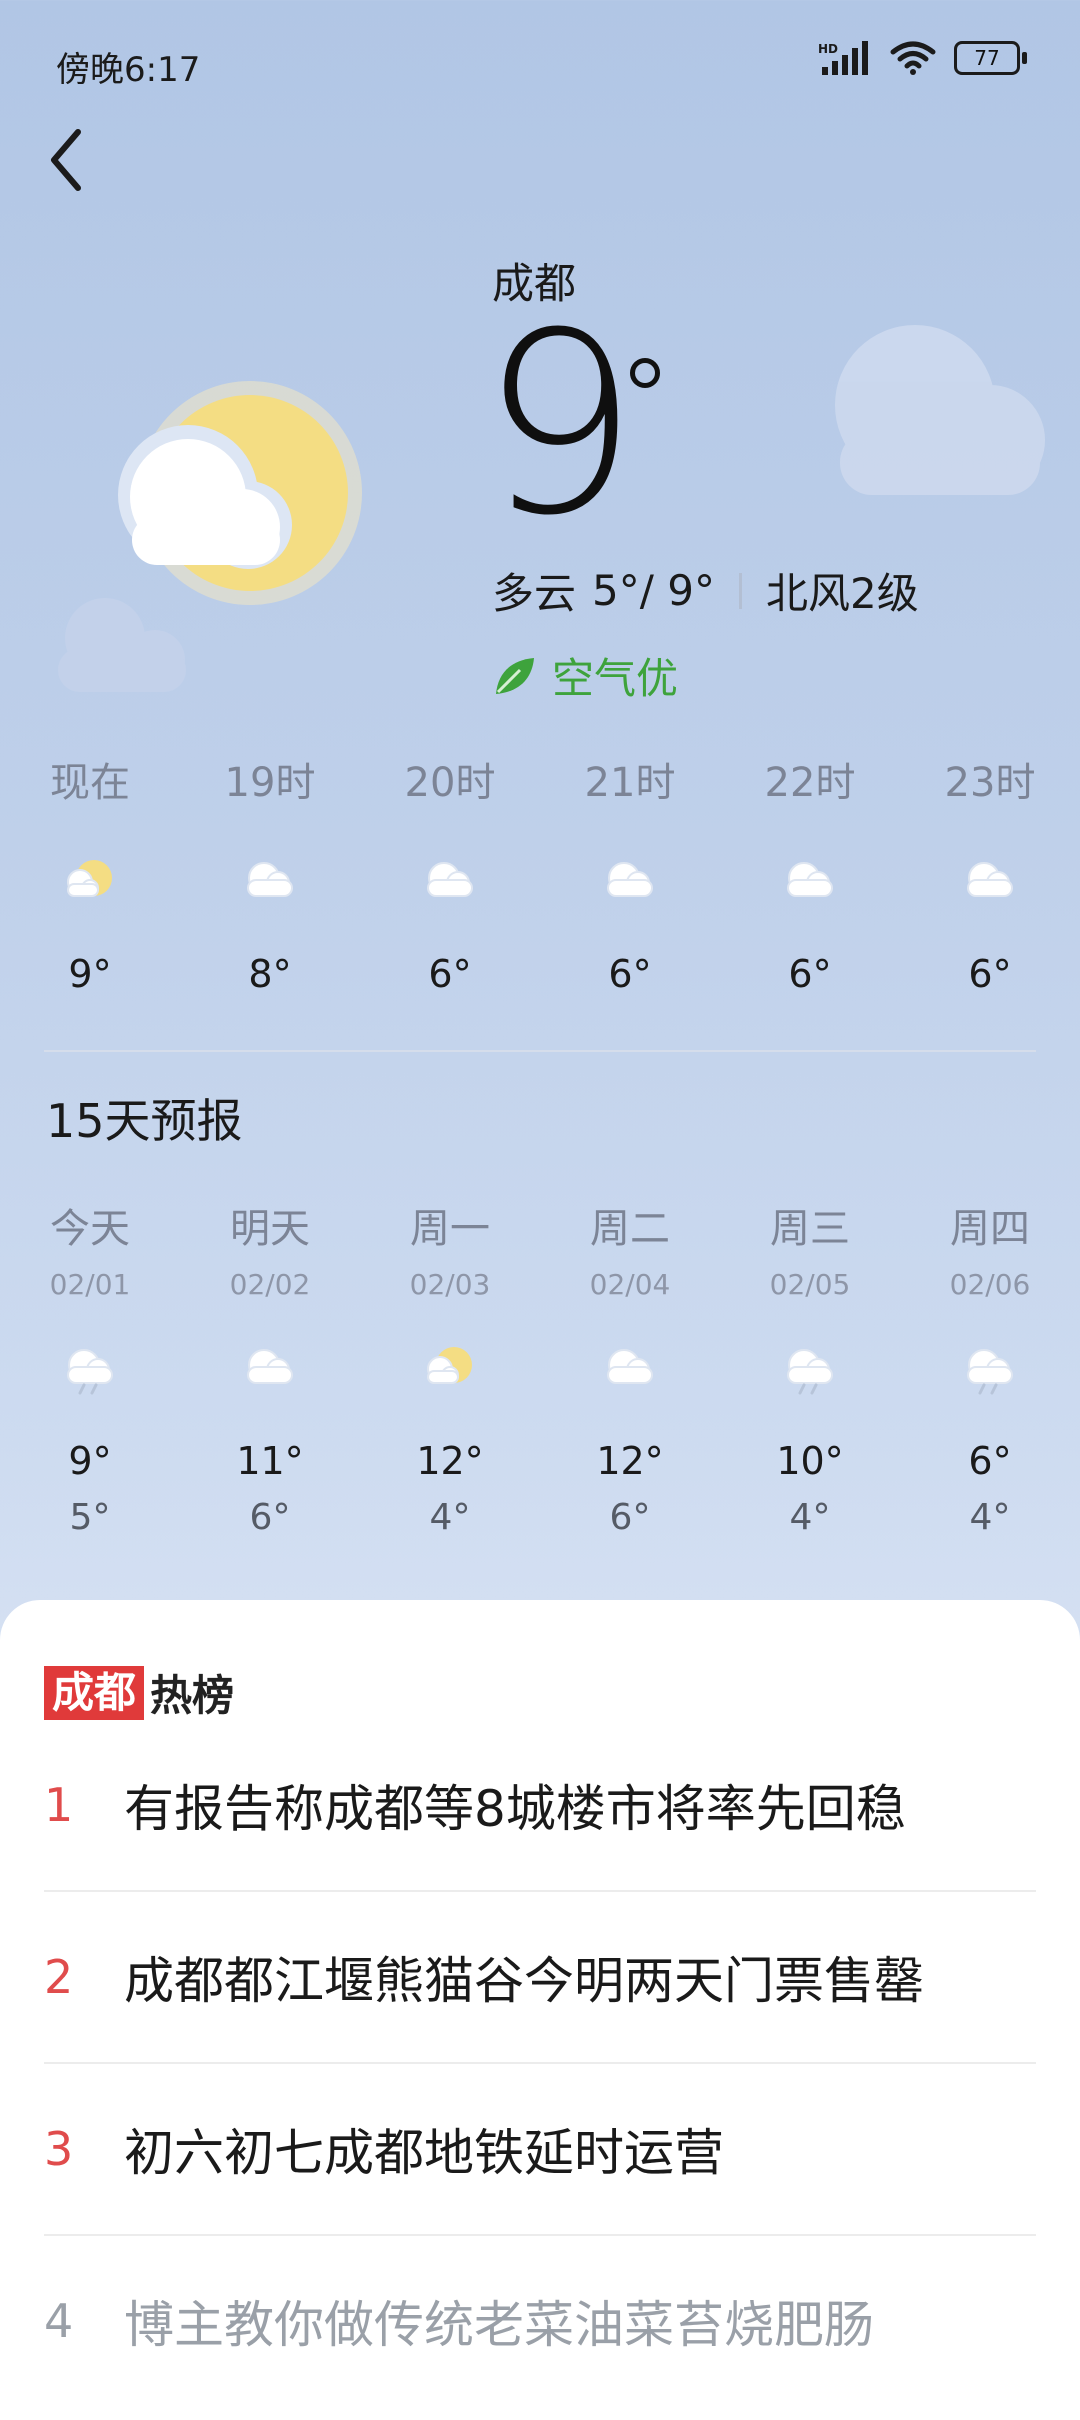 The width and height of the screenshot is (1080, 2420). What do you see at coordinates (810, 1284) in the screenshot?
I see `day-date: 02/05` at bounding box center [810, 1284].